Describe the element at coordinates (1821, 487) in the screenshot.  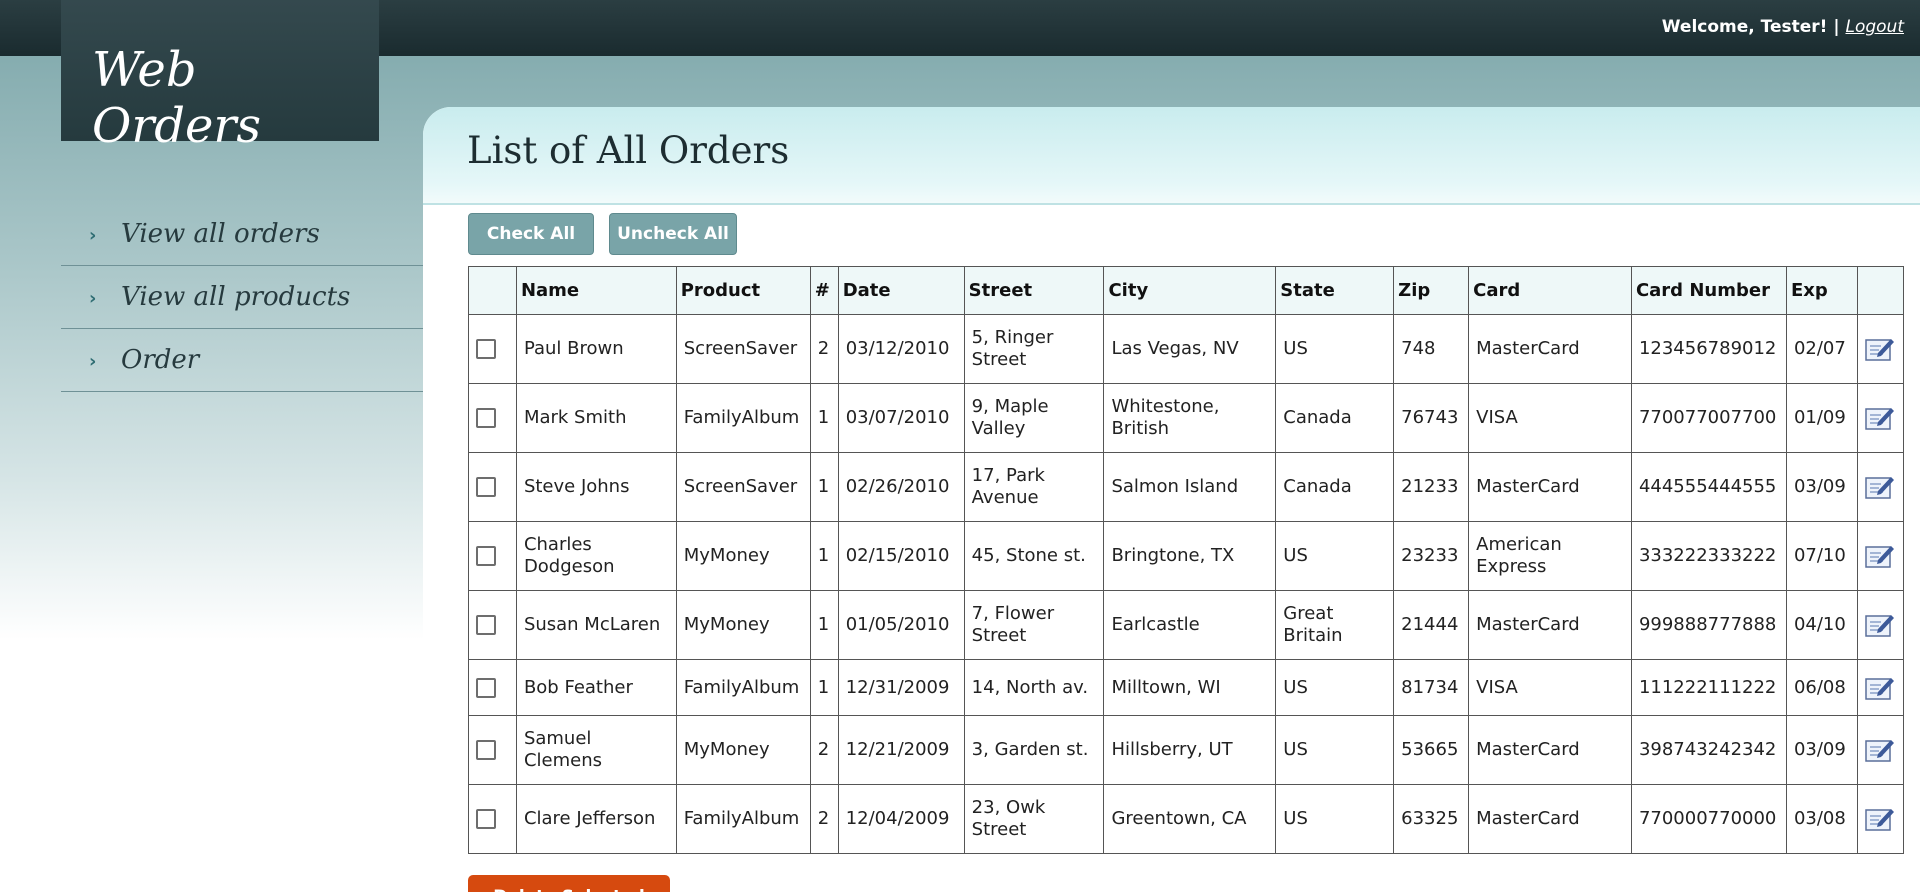
I see `cell-exp: 03/09` at that location.